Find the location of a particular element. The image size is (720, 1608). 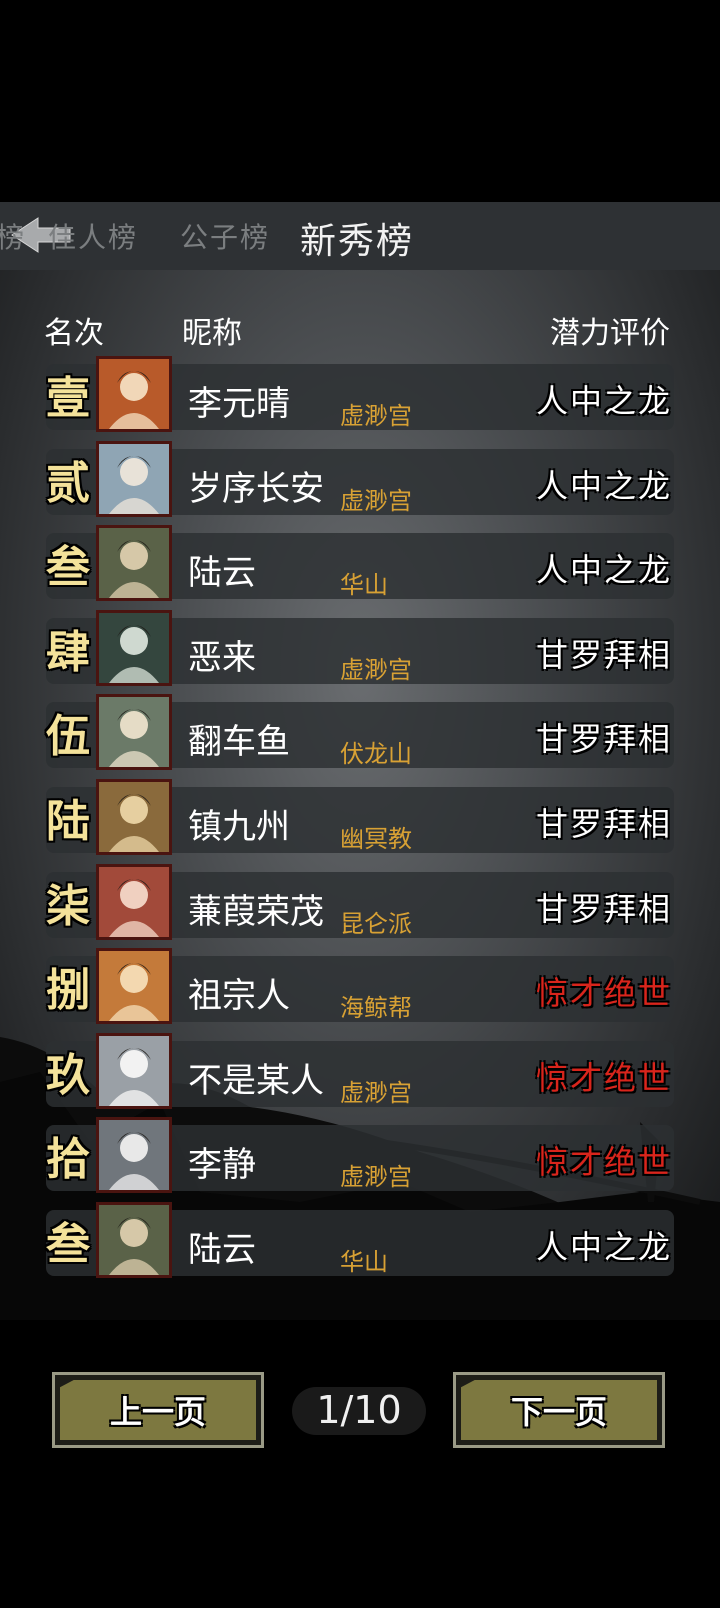

rank-numeral: 伍 is located at coordinates (68, 737).